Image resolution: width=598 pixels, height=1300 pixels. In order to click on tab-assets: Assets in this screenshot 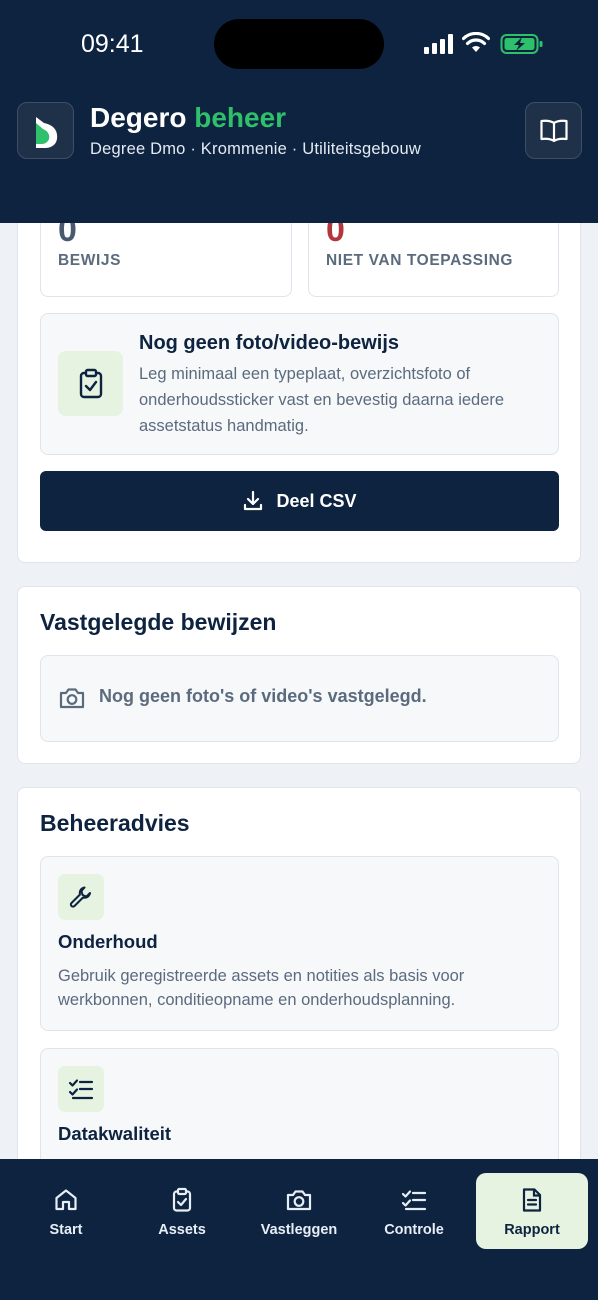, I will do `click(182, 1211)`.